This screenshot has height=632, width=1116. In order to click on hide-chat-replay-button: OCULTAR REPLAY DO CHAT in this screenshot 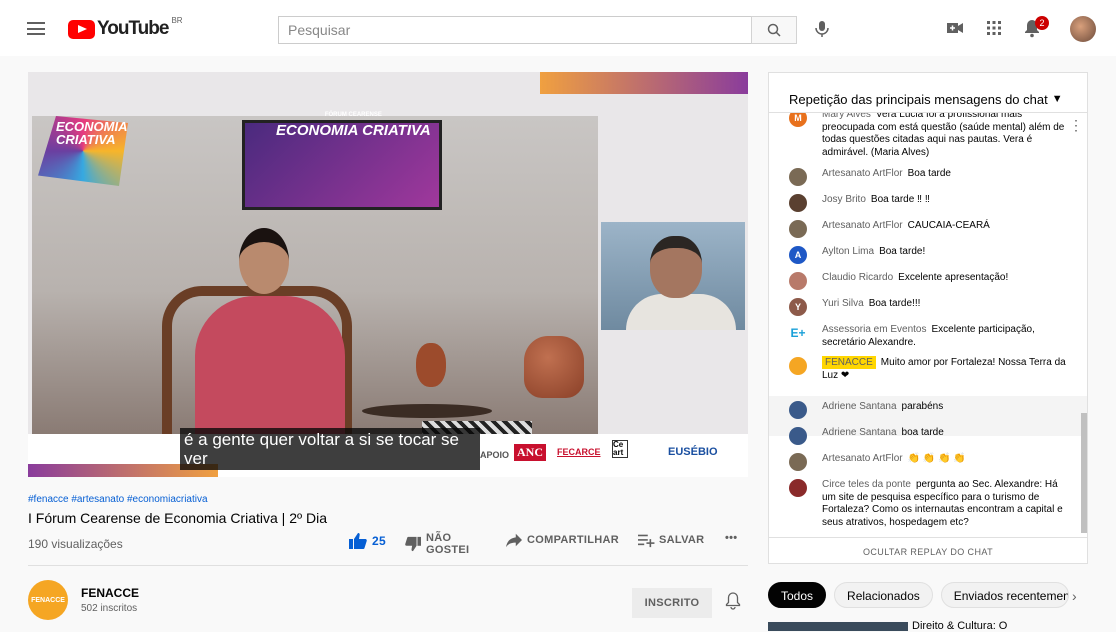, I will do `click(928, 550)`.